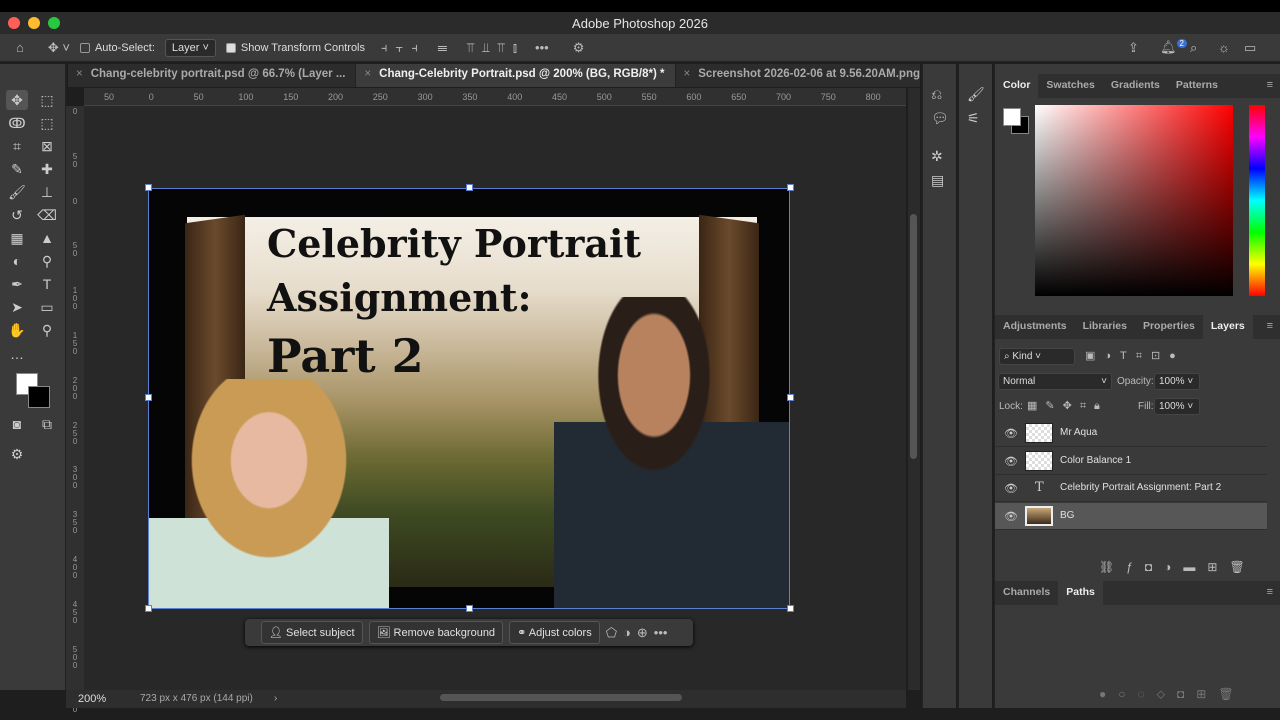  Describe the element at coordinates (17, 261) in the screenshot. I see `dodge-tool-icon: ◐` at that location.